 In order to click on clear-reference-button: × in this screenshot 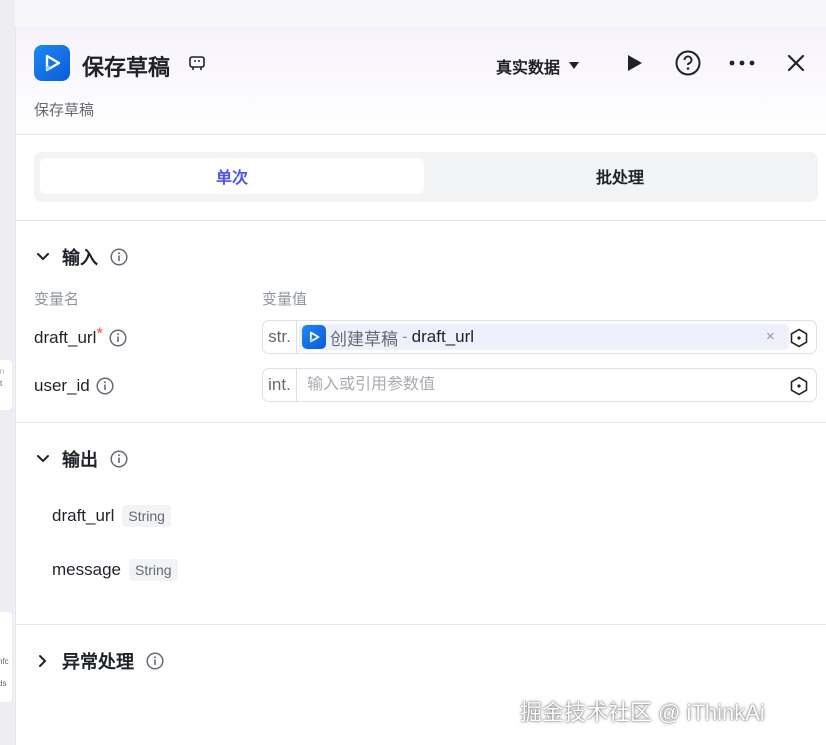, I will do `click(770, 336)`.